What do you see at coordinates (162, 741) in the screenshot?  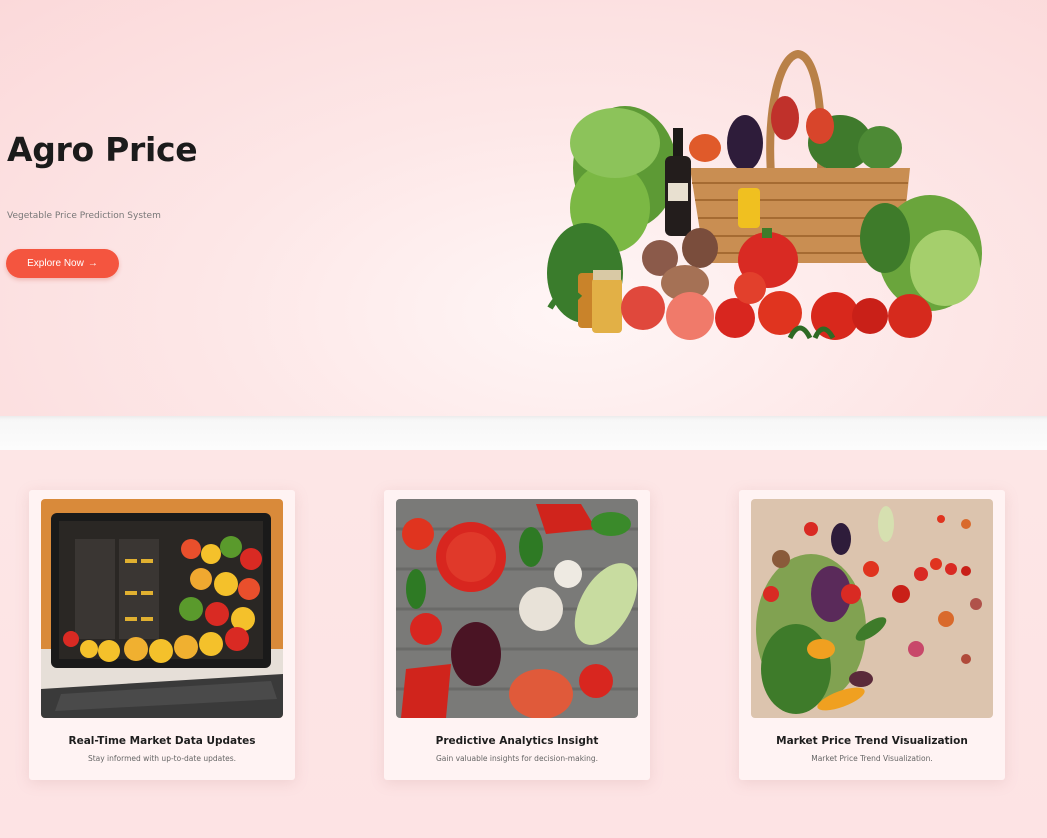 I see `card-title: Real-Time Market Data Updates` at bounding box center [162, 741].